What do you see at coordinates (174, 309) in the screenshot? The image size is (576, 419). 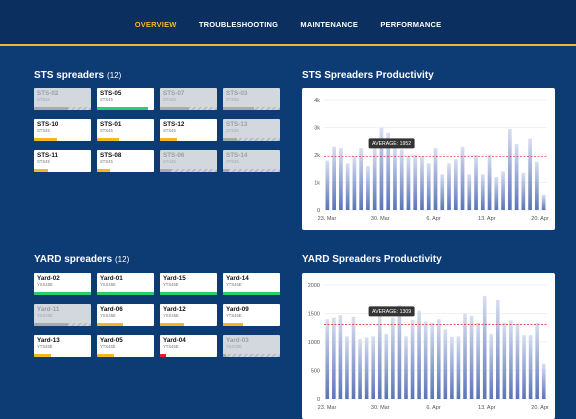 I see `spreader-name: Yard-12` at bounding box center [174, 309].